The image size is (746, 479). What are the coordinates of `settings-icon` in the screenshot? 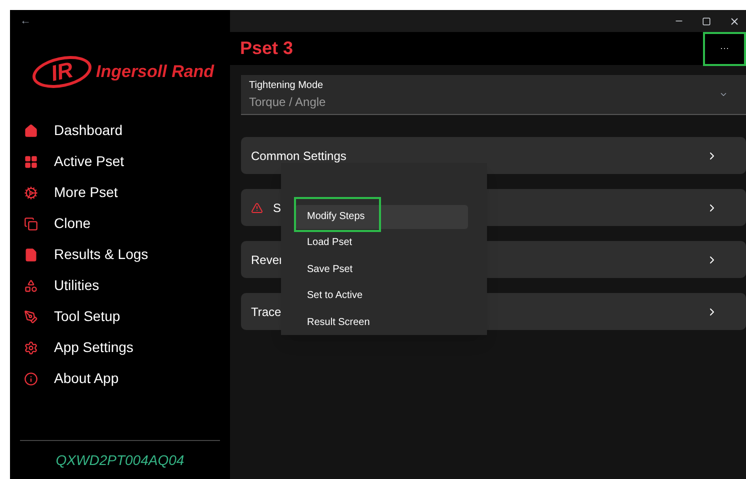 It's located at (31, 347).